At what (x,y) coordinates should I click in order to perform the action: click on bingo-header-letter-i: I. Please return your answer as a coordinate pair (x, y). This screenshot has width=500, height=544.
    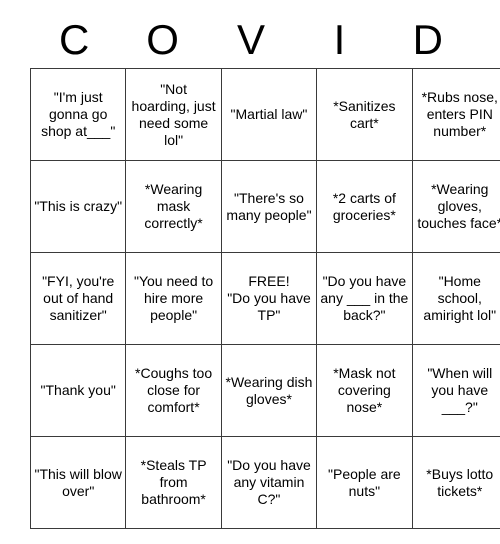
    Looking at the image, I should click on (339, 39).